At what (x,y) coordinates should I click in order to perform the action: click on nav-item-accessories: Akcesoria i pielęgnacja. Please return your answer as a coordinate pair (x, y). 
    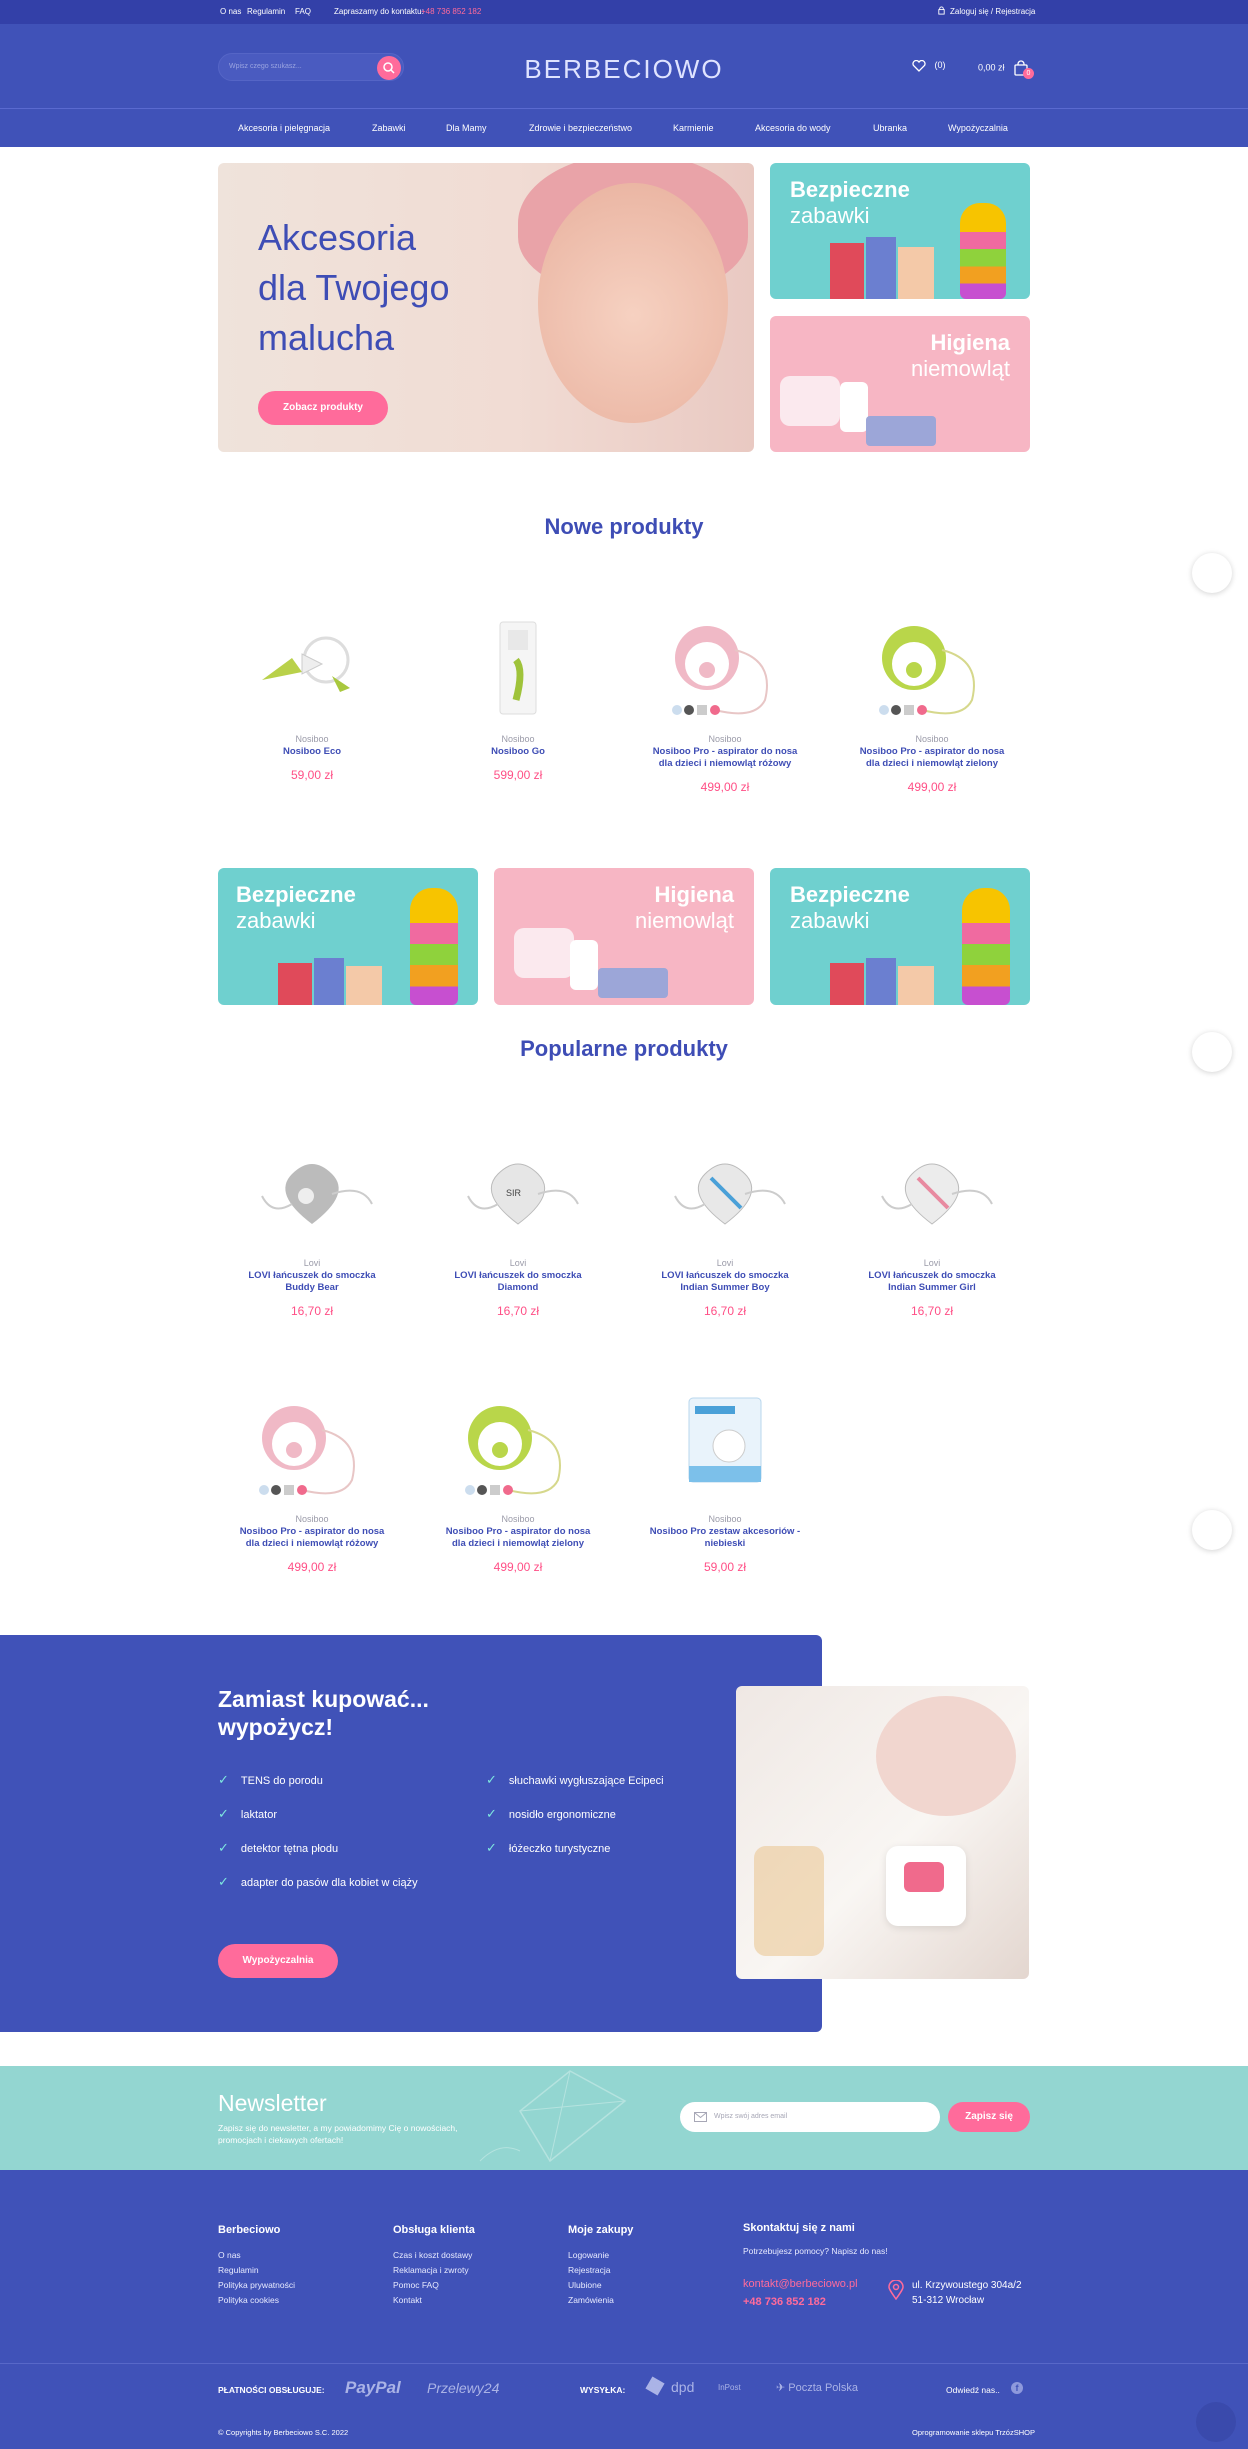
    Looking at the image, I should click on (284, 128).